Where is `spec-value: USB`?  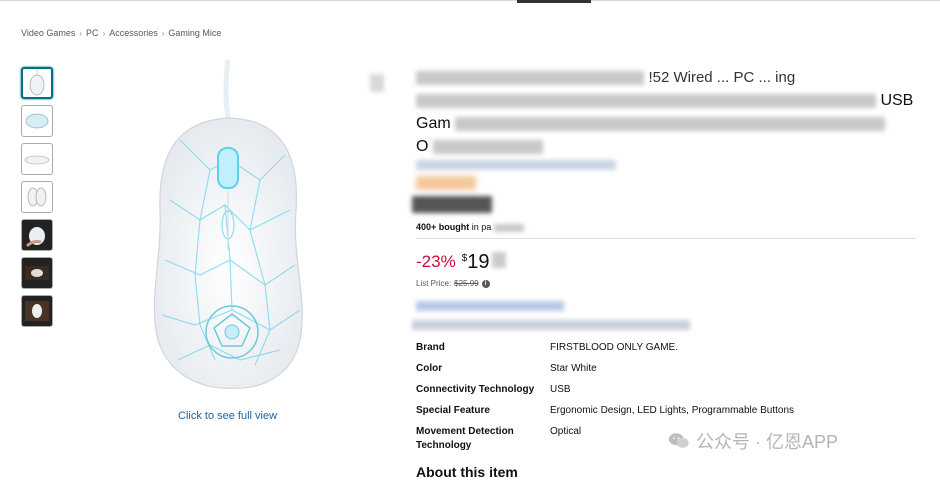
spec-value: USB is located at coordinates (560, 389).